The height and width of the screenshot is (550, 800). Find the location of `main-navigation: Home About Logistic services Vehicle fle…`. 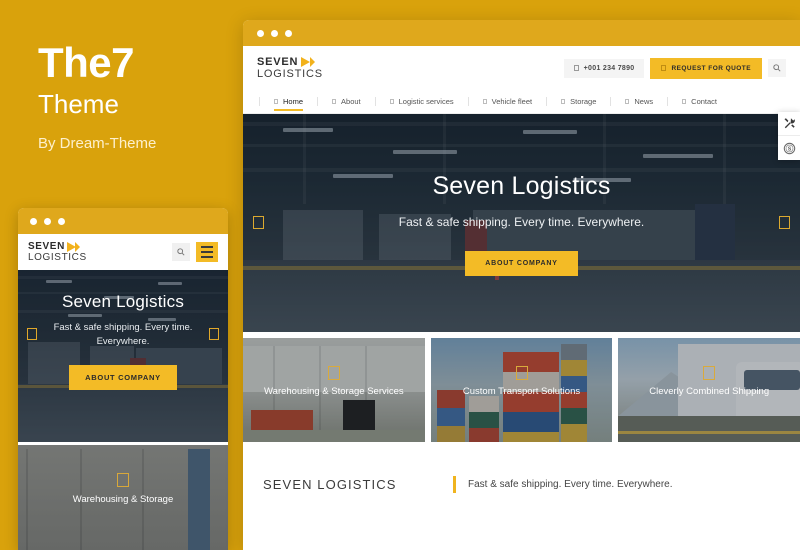

main-navigation: Home About Logistic services Vehicle fle… is located at coordinates (521, 102).